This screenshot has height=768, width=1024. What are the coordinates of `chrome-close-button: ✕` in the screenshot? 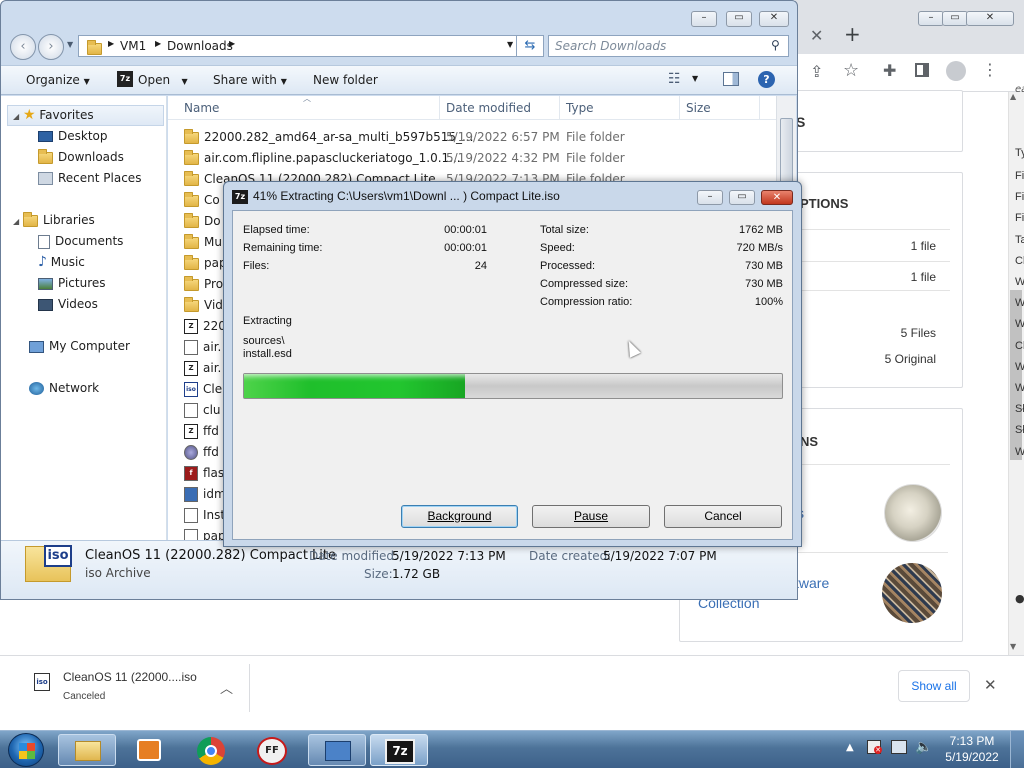 It's located at (990, 18).